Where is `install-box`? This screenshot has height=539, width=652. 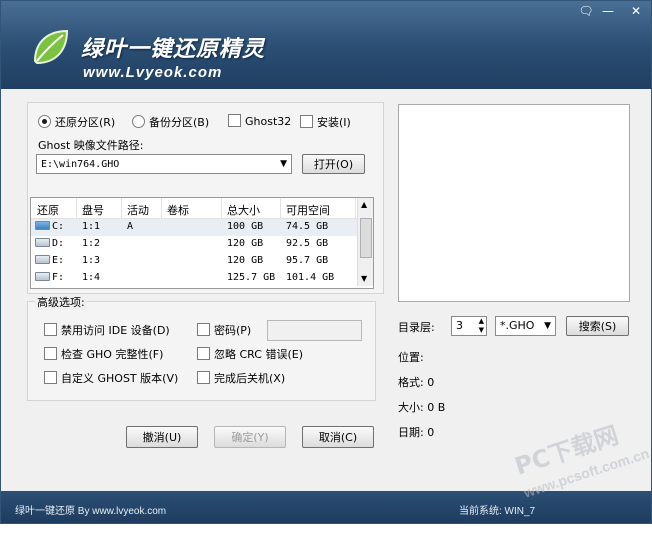 install-box is located at coordinates (306, 121).